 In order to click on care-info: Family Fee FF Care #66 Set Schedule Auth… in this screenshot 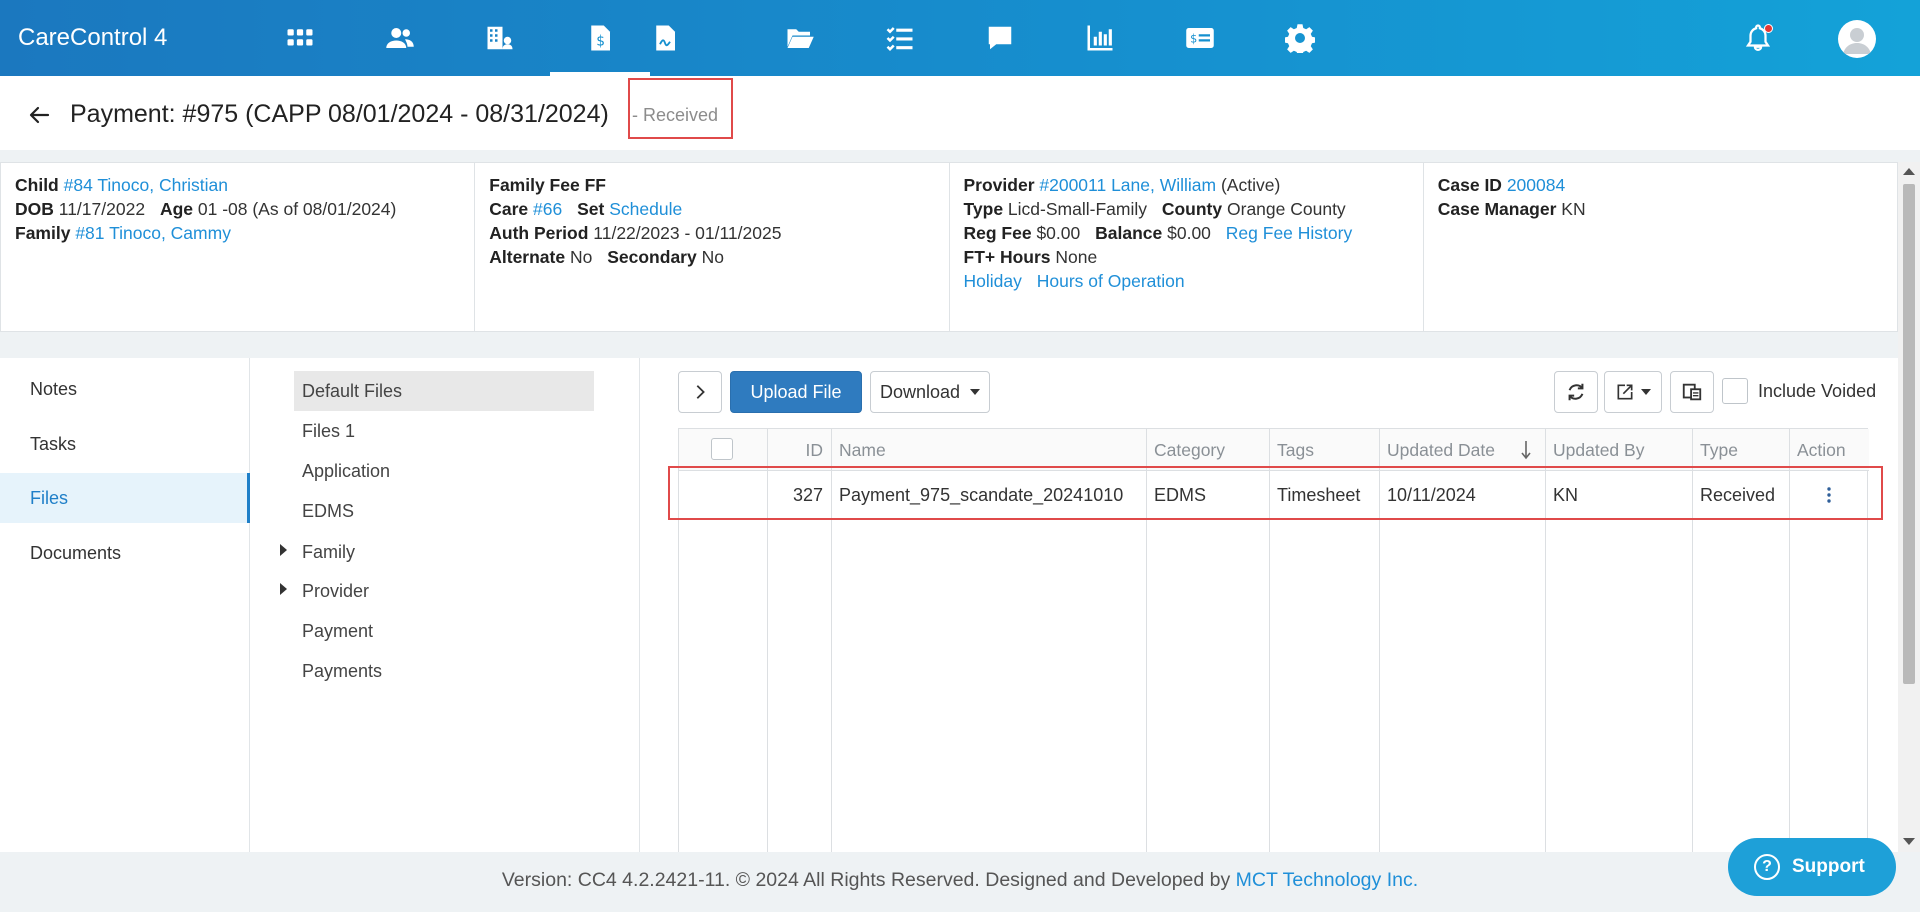, I will do `click(712, 247)`.